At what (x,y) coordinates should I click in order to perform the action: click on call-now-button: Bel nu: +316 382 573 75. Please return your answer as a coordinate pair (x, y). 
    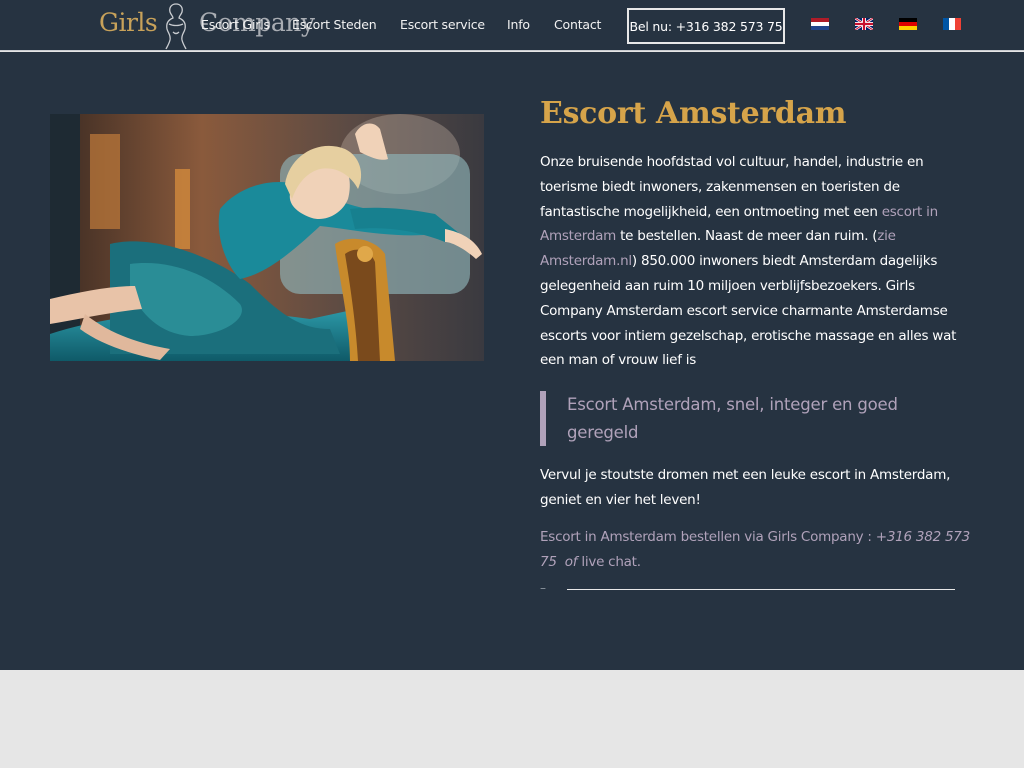
    Looking at the image, I should click on (706, 26).